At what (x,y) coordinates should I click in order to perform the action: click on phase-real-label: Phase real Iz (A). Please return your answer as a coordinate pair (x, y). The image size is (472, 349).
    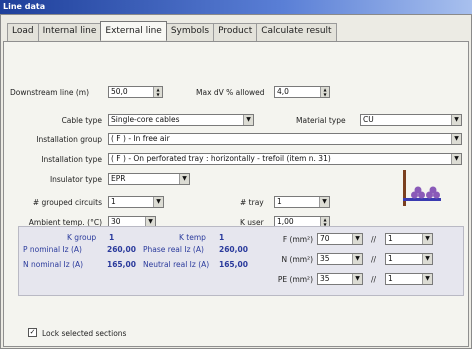
    Looking at the image, I should click on (173, 249).